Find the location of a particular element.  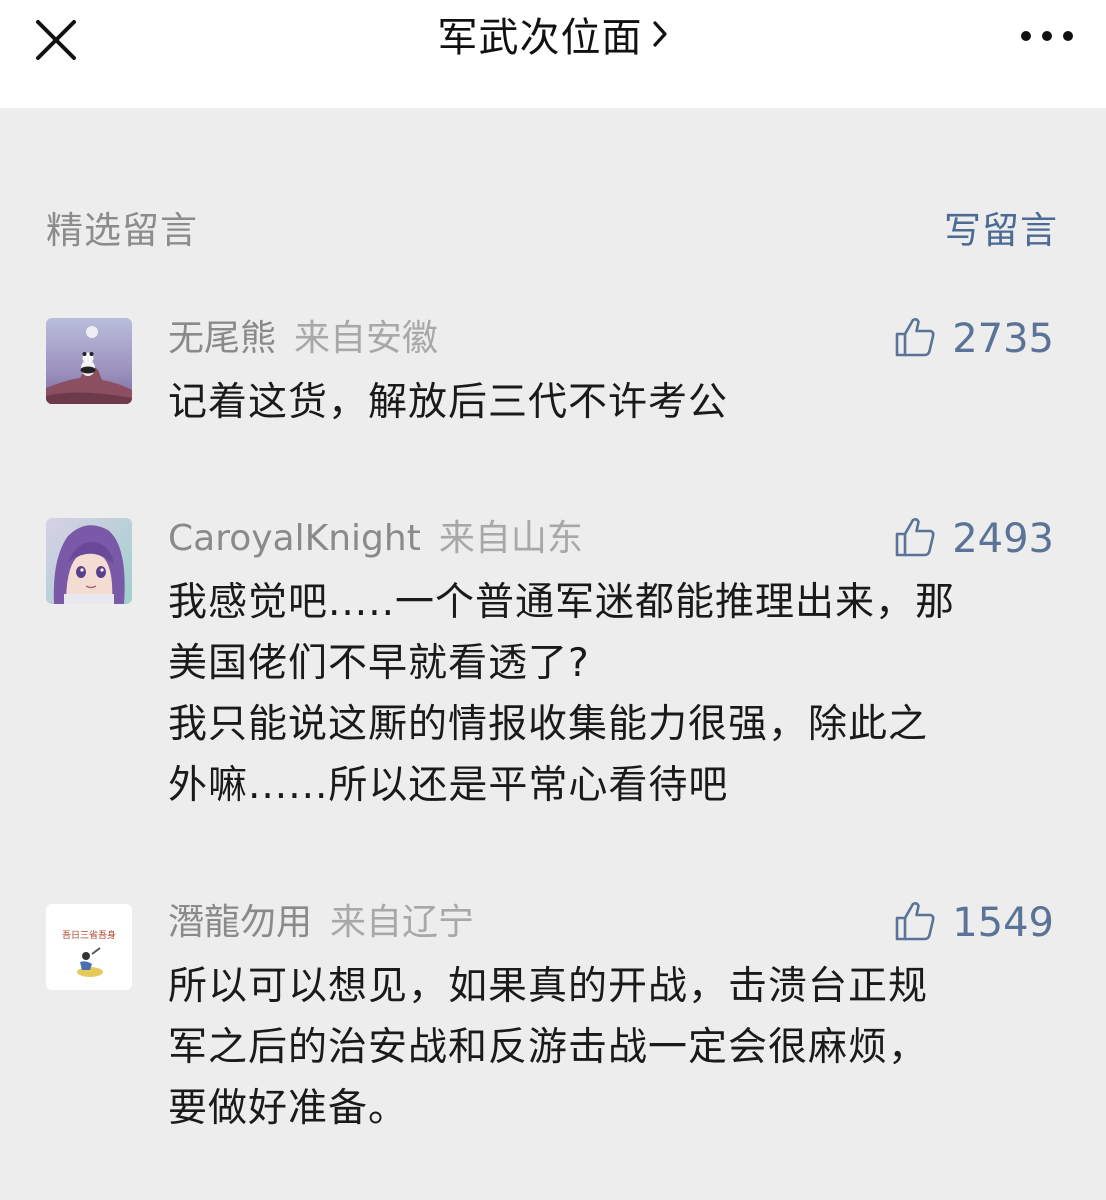

comment-line: 记着这货，解放后三代不许考公 is located at coordinates (448, 402).